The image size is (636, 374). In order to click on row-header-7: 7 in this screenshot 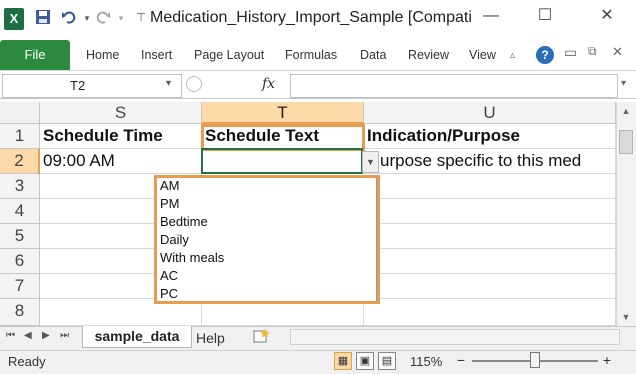, I will do `click(20, 286)`.